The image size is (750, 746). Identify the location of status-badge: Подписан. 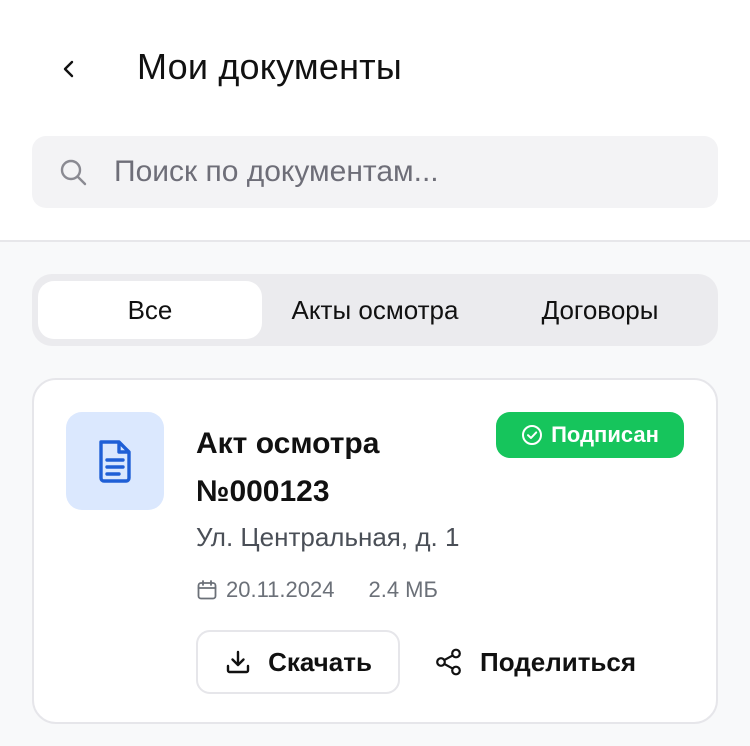
(590, 435).